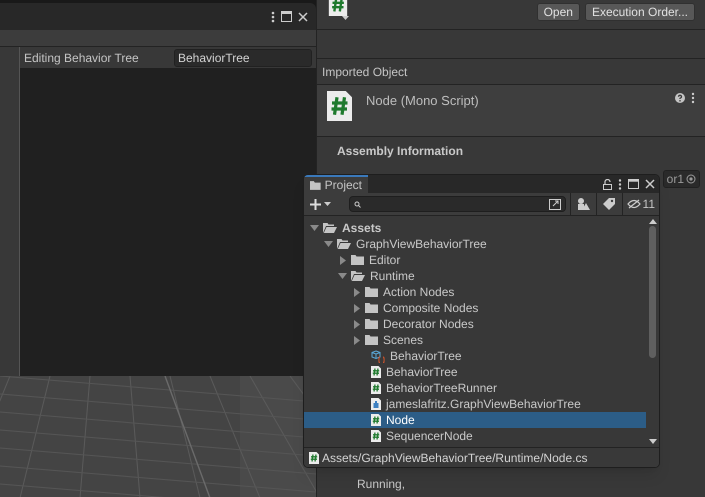  I want to click on eye-slash-icon, so click(633, 204).